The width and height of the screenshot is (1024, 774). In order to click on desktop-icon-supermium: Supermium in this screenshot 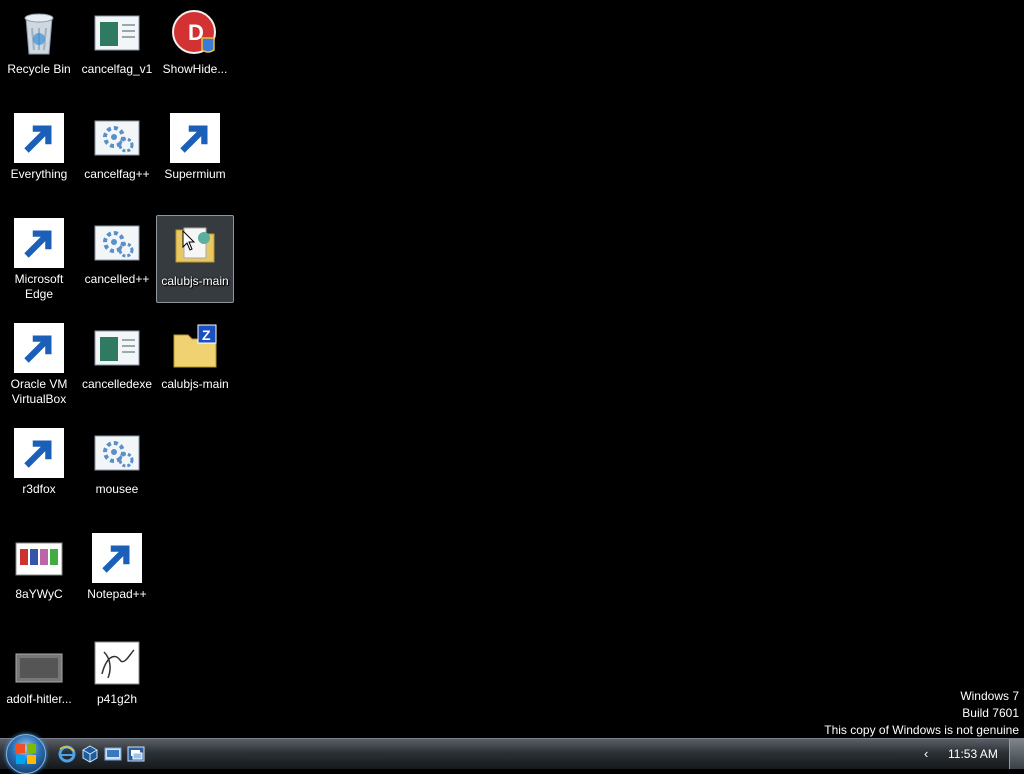, I will do `click(195, 153)`.